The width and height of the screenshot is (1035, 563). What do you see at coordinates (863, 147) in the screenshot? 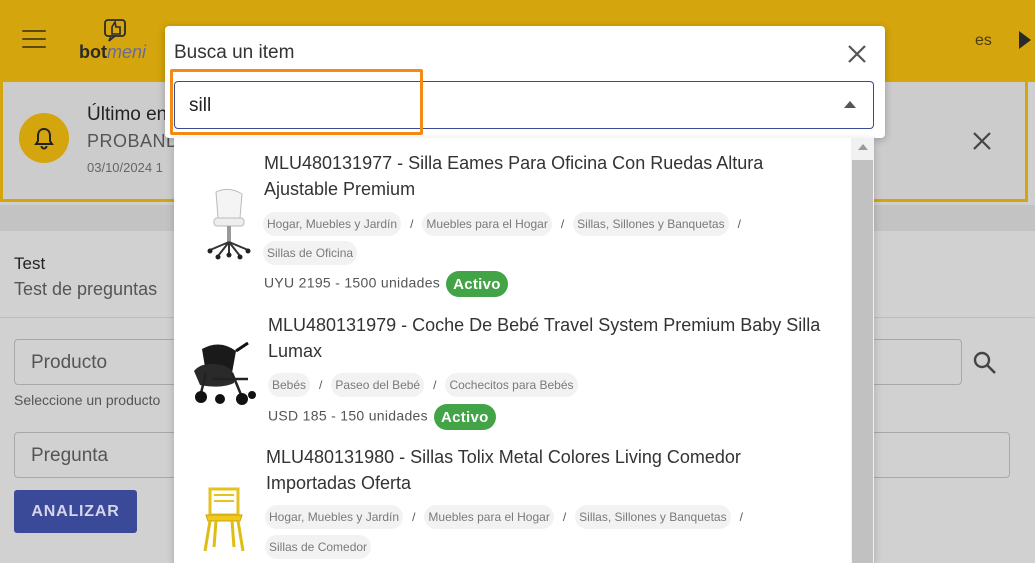
I see `scroll-up-icon` at bounding box center [863, 147].